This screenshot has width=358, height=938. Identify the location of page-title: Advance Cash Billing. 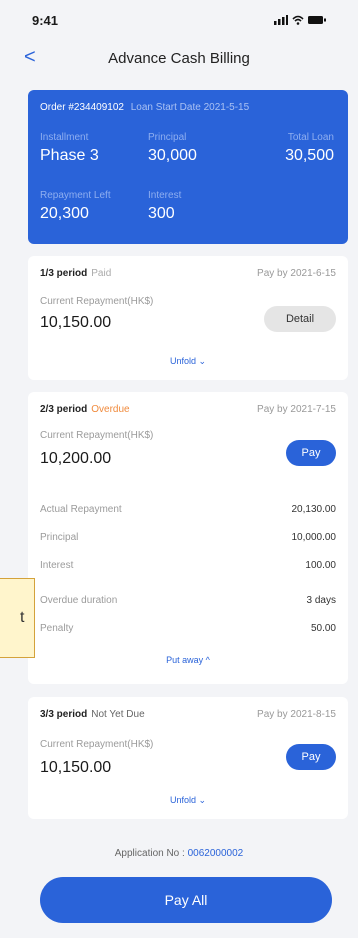
(179, 58).